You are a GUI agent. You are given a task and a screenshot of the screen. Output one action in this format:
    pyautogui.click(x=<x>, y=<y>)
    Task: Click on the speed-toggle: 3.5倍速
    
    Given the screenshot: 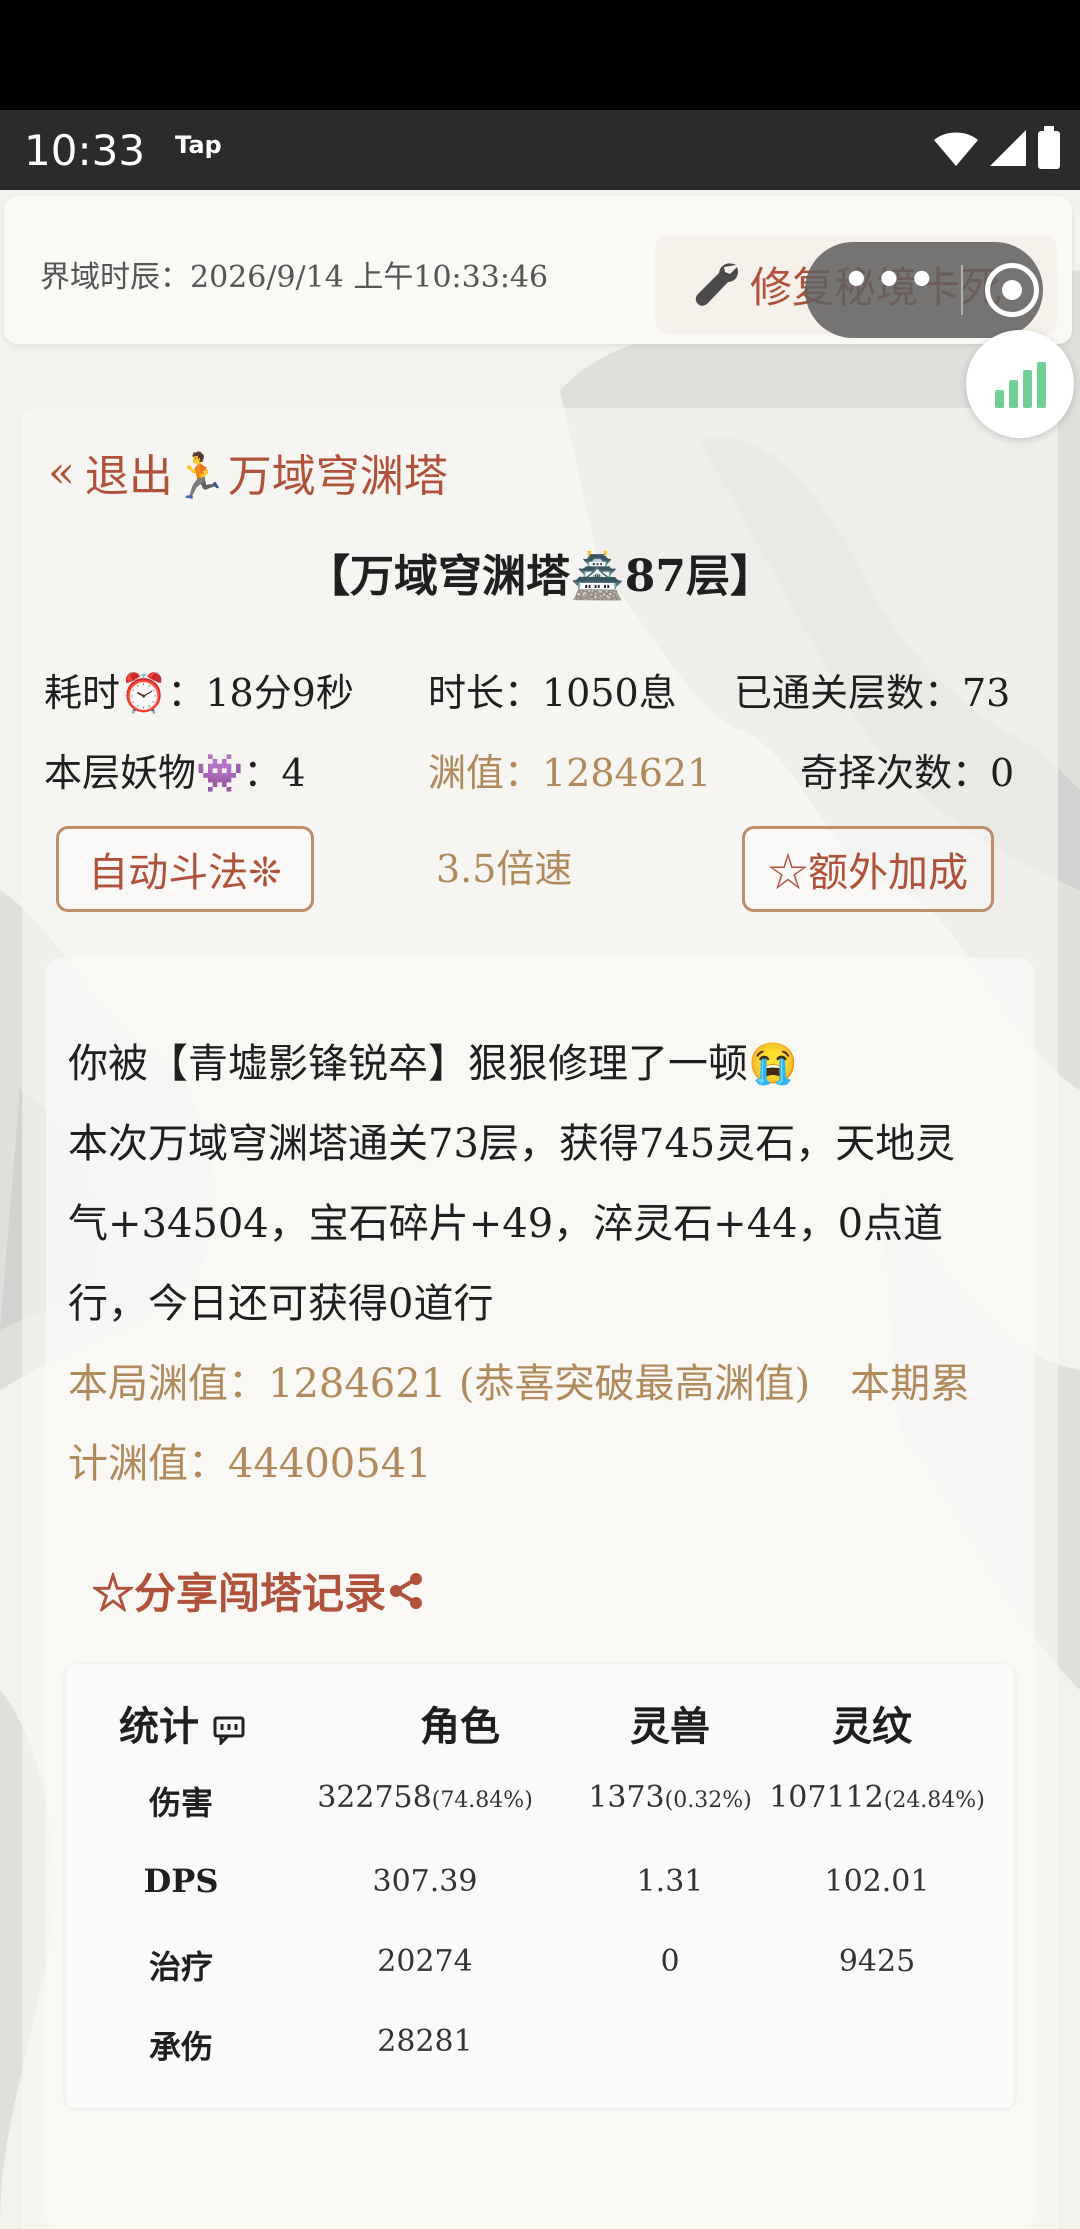 What is the action you would take?
    pyautogui.click(x=504, y=865)
    